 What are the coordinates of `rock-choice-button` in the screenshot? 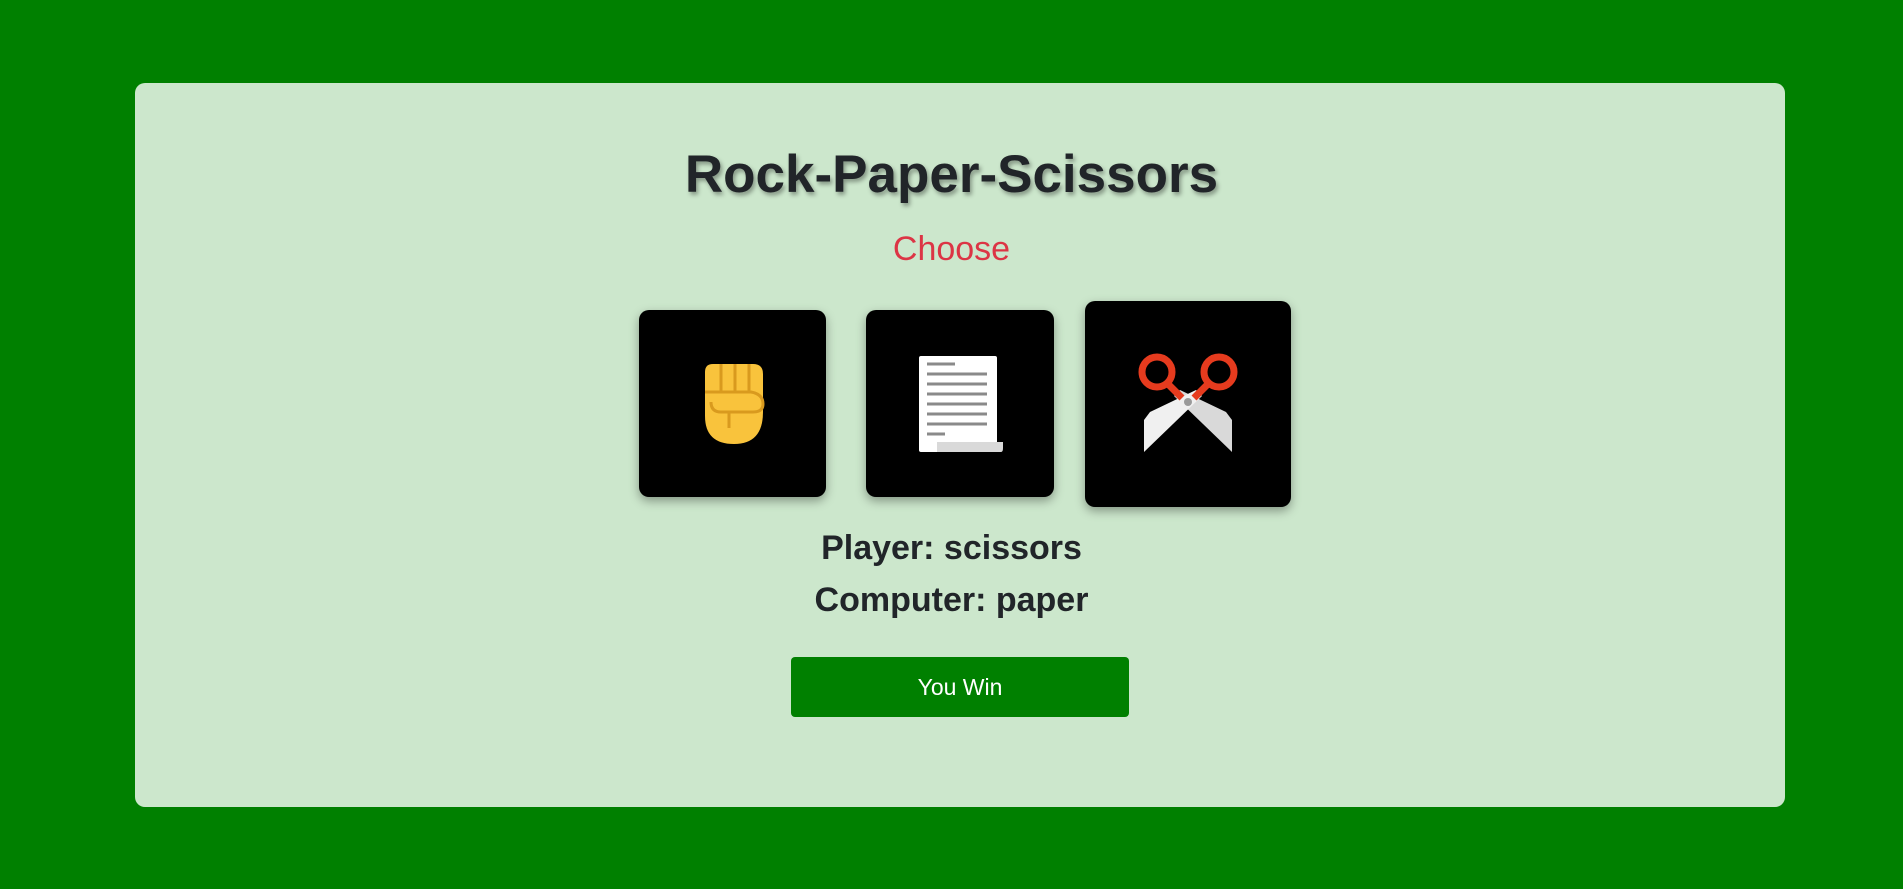 It's located at (732, 403).